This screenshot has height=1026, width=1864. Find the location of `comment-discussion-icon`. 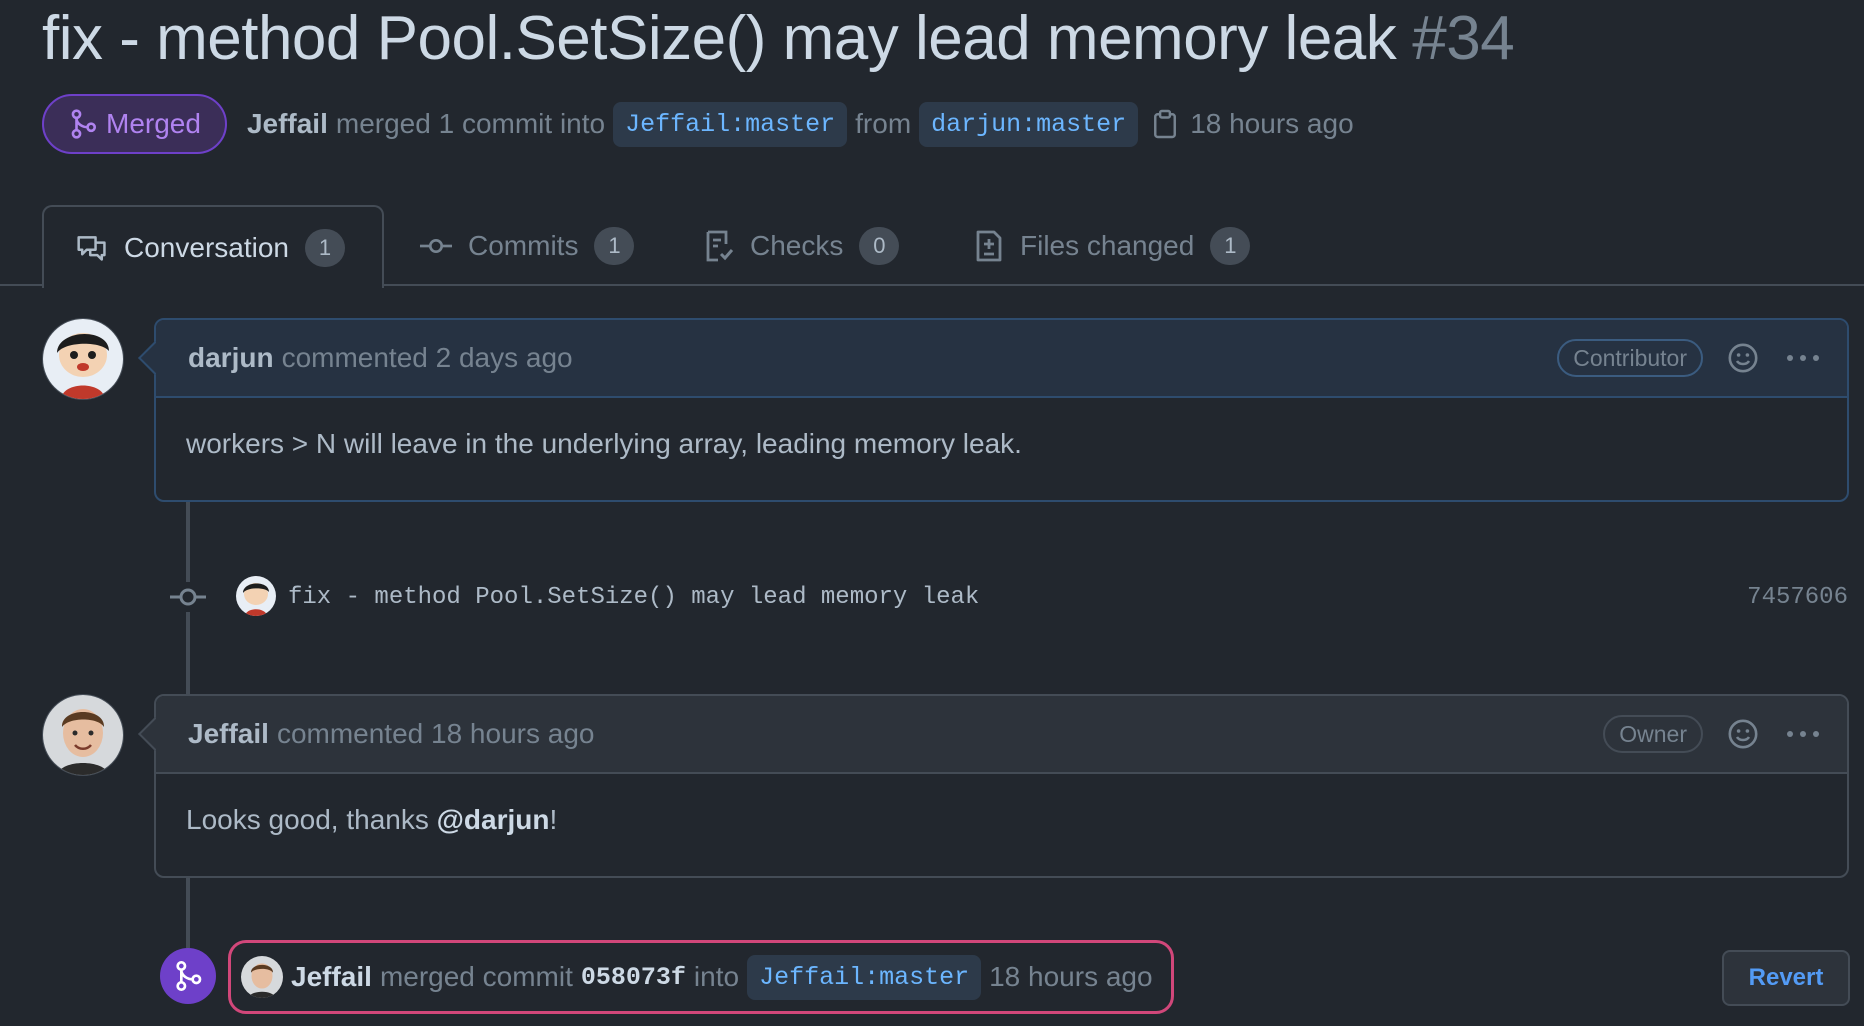

comment-discussion-icon is located at coordinates (92, 248).